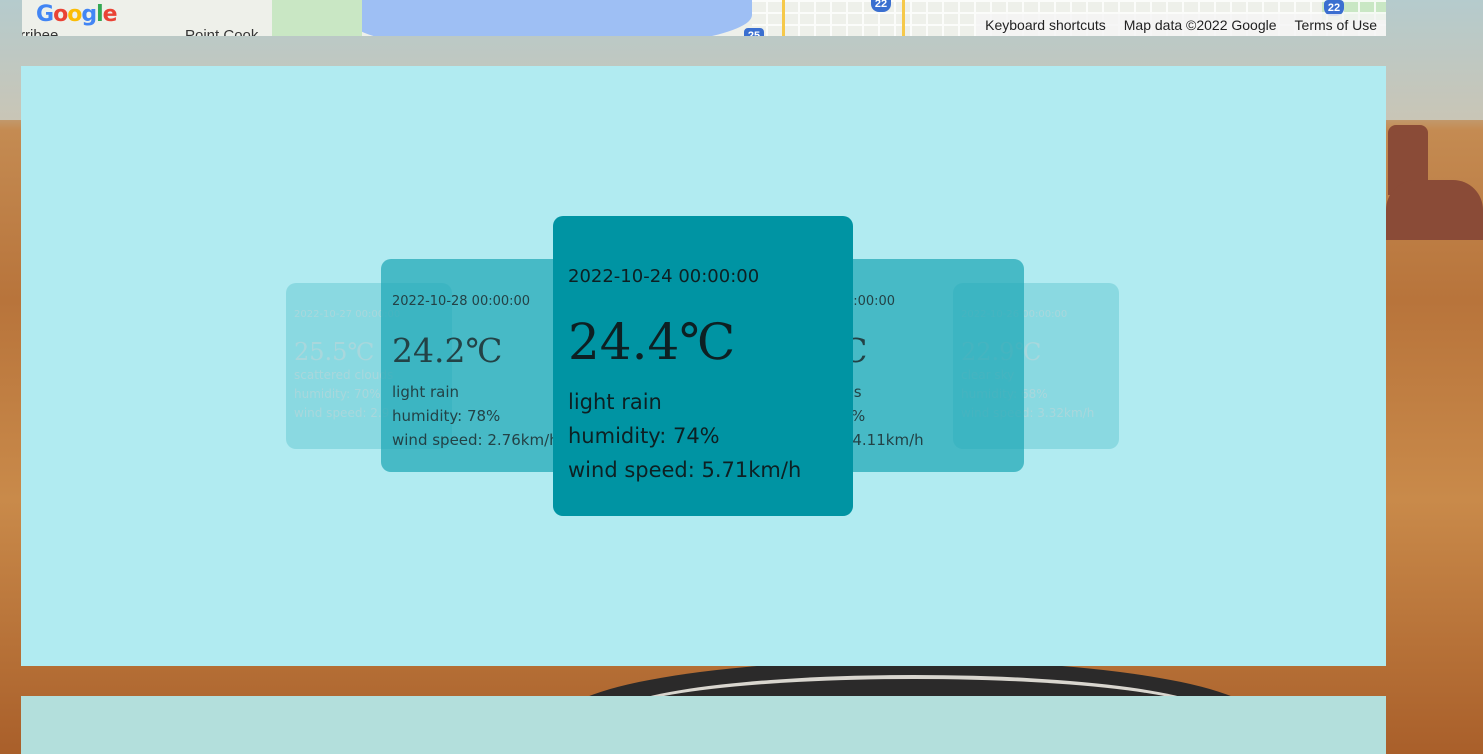 This screenshot has height=754, width=1483. What do you see at coordinates (754, 32) in the screenshot?
I see `route-shield-icon: 25` at bounding box center [754, 32].